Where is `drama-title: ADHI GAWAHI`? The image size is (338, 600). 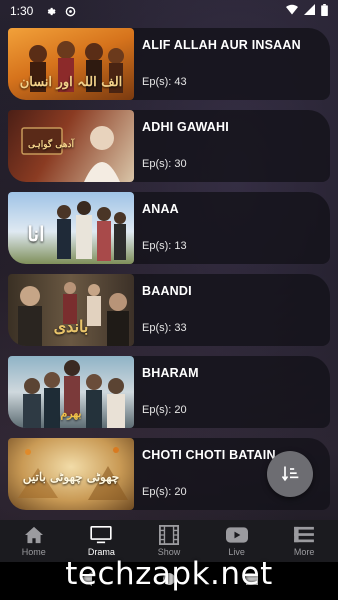
drama-title: ADHI GAWAHI is located at coordinates (185, 127).